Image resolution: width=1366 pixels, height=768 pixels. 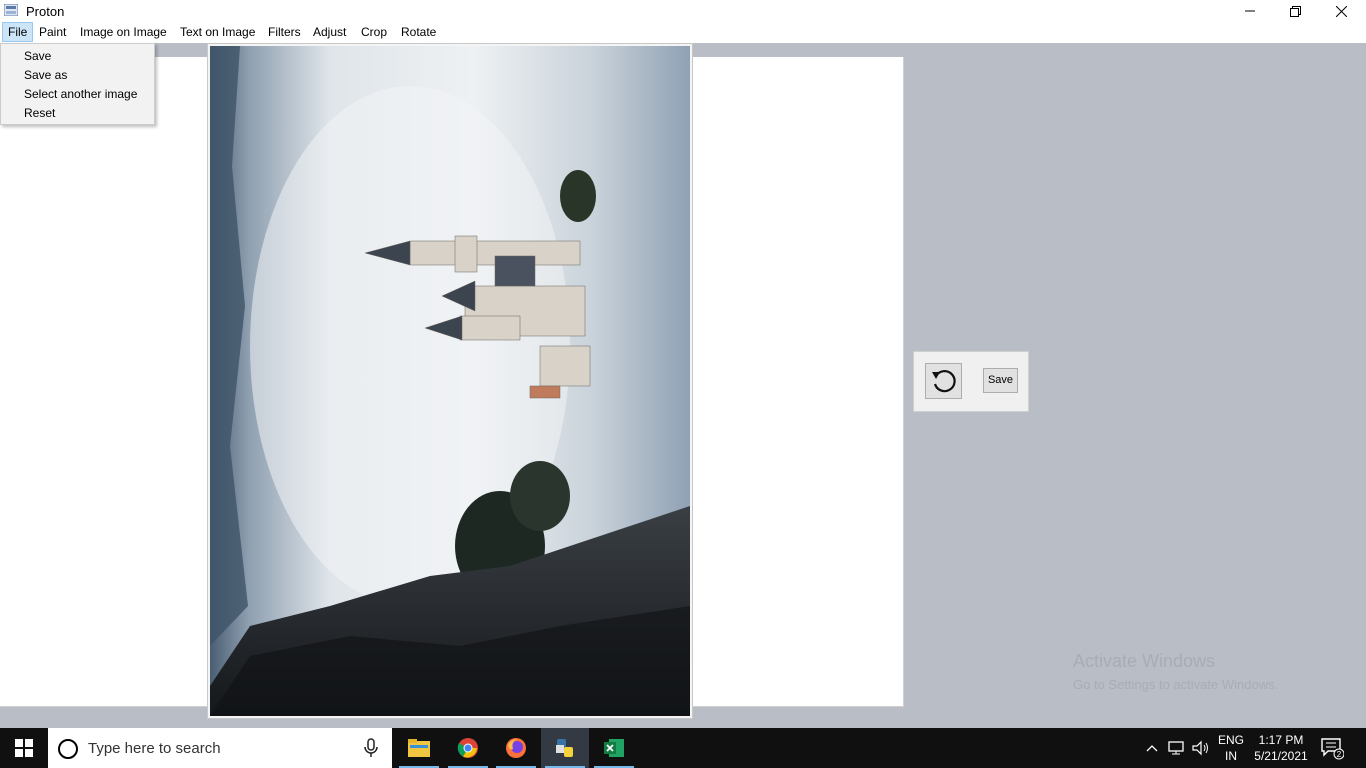 I want to click on close-icon, so click(x=1341, y=11).